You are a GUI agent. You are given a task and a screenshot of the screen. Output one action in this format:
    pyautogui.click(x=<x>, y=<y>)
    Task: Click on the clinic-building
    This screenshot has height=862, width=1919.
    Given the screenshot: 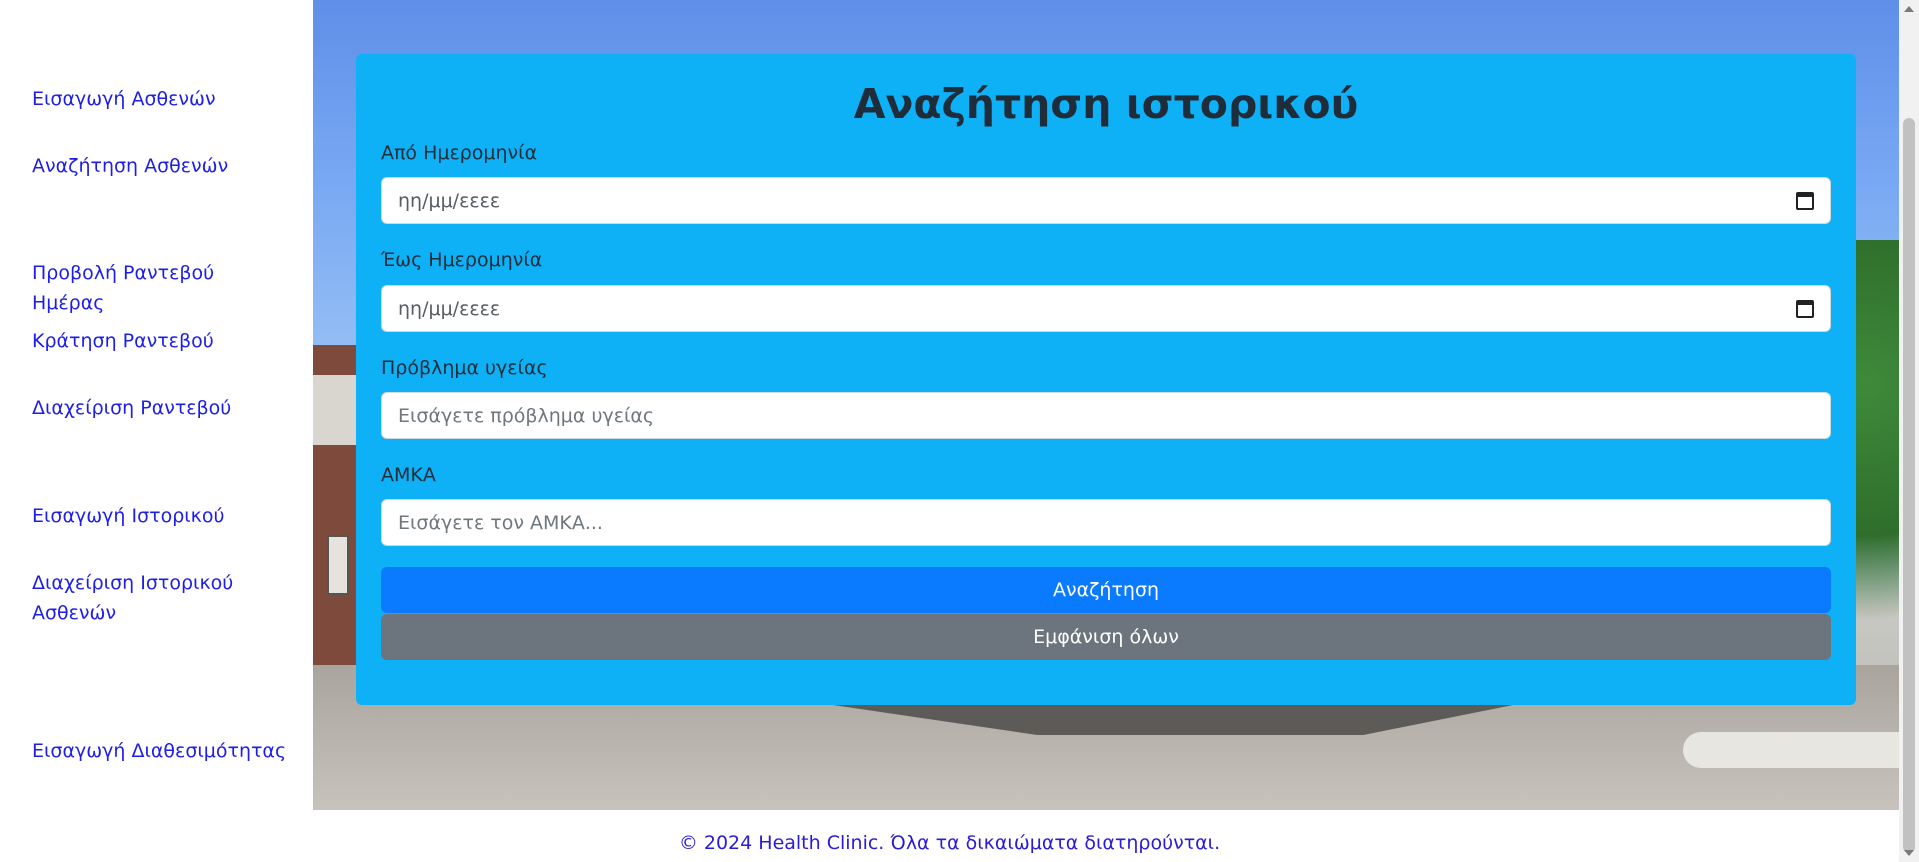 What is the action you would take?
    pyautogui.click(x=337, y=505)
    